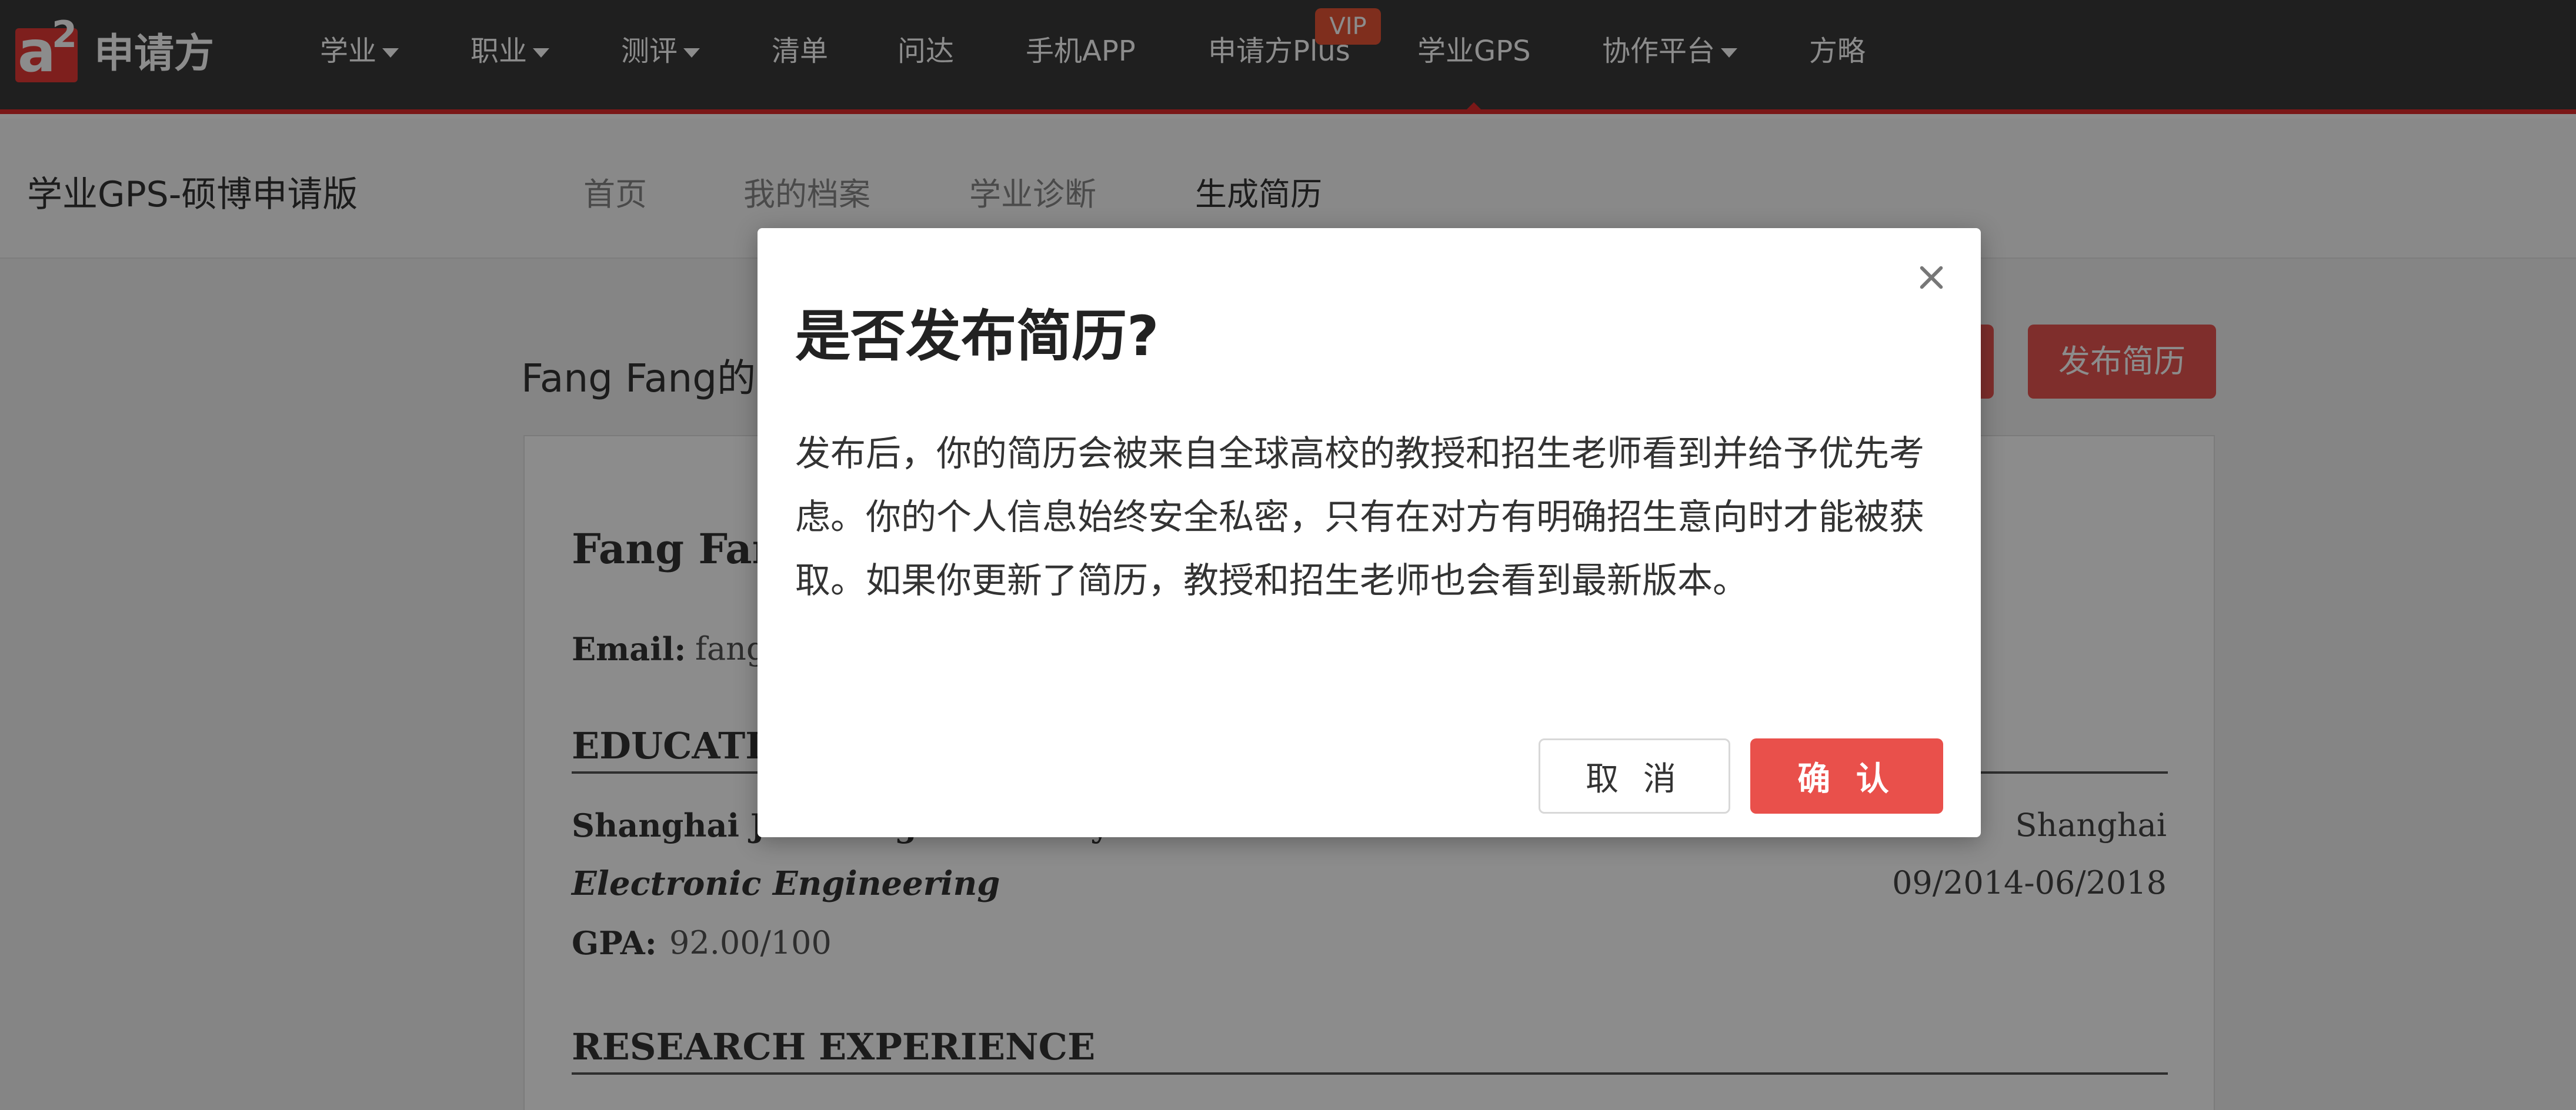 Image resolution: width=2576 pixels, height=1110 pixels. Describe the element at coordinates (1634, 776) in the screenshot. I see `cancel-button: 取 消` at that location.